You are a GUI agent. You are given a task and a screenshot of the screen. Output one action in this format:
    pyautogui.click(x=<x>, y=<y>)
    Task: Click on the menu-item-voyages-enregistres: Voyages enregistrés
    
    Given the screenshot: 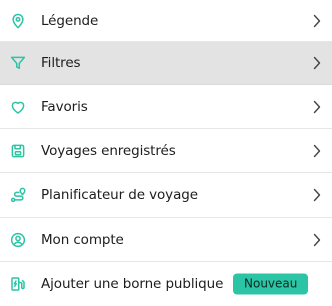 What is the action you would take?
    pyautogui.click(x=166, y=151)
    